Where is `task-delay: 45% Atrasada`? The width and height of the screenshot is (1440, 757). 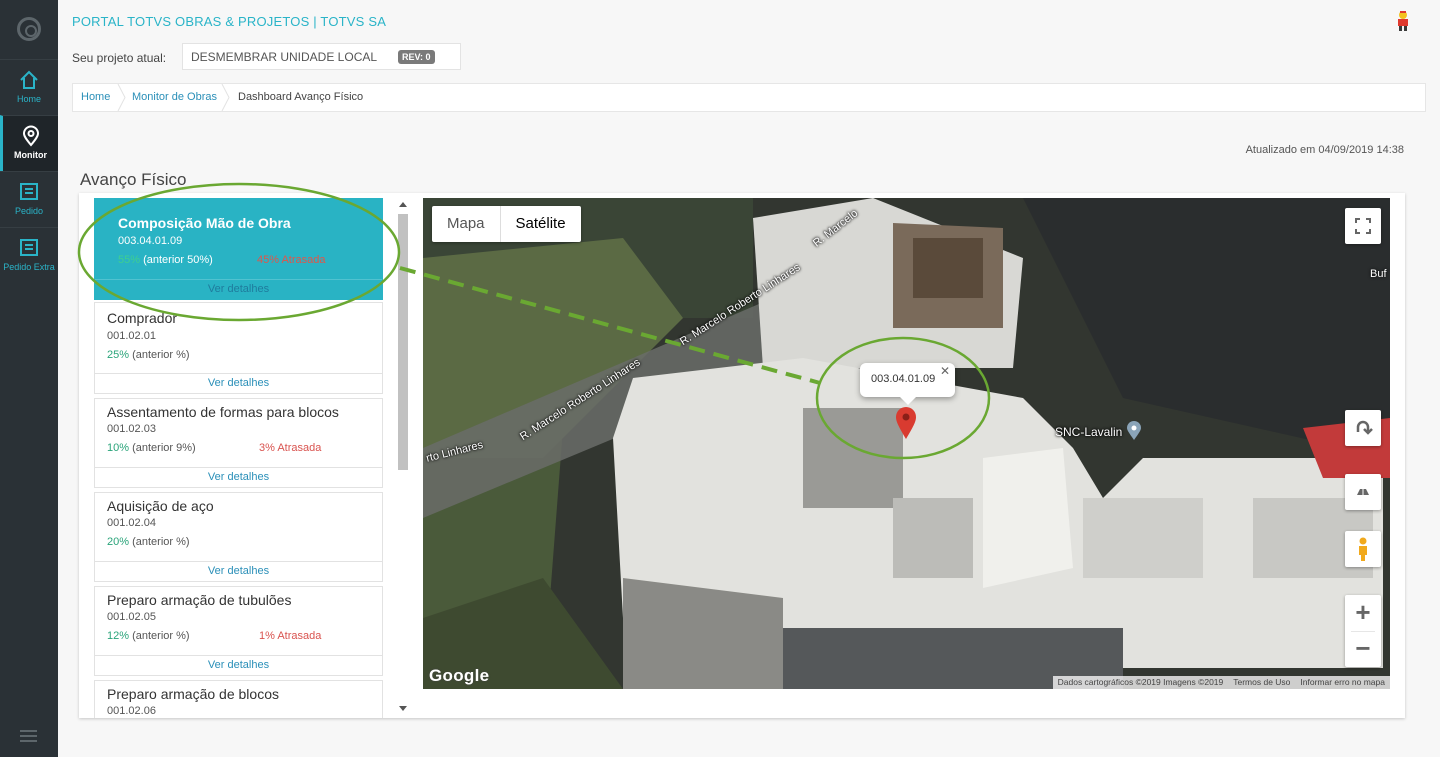 task-delay: 45% Atrasada is located at coordinates (291, 260).